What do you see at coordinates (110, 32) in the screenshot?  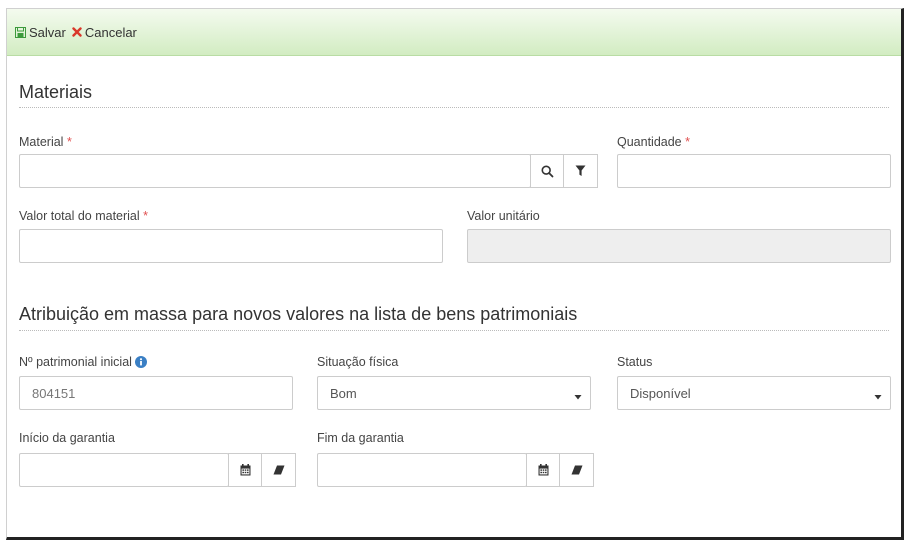 I see `cancel-label: Cancelar` at bounding box center [110, 32].